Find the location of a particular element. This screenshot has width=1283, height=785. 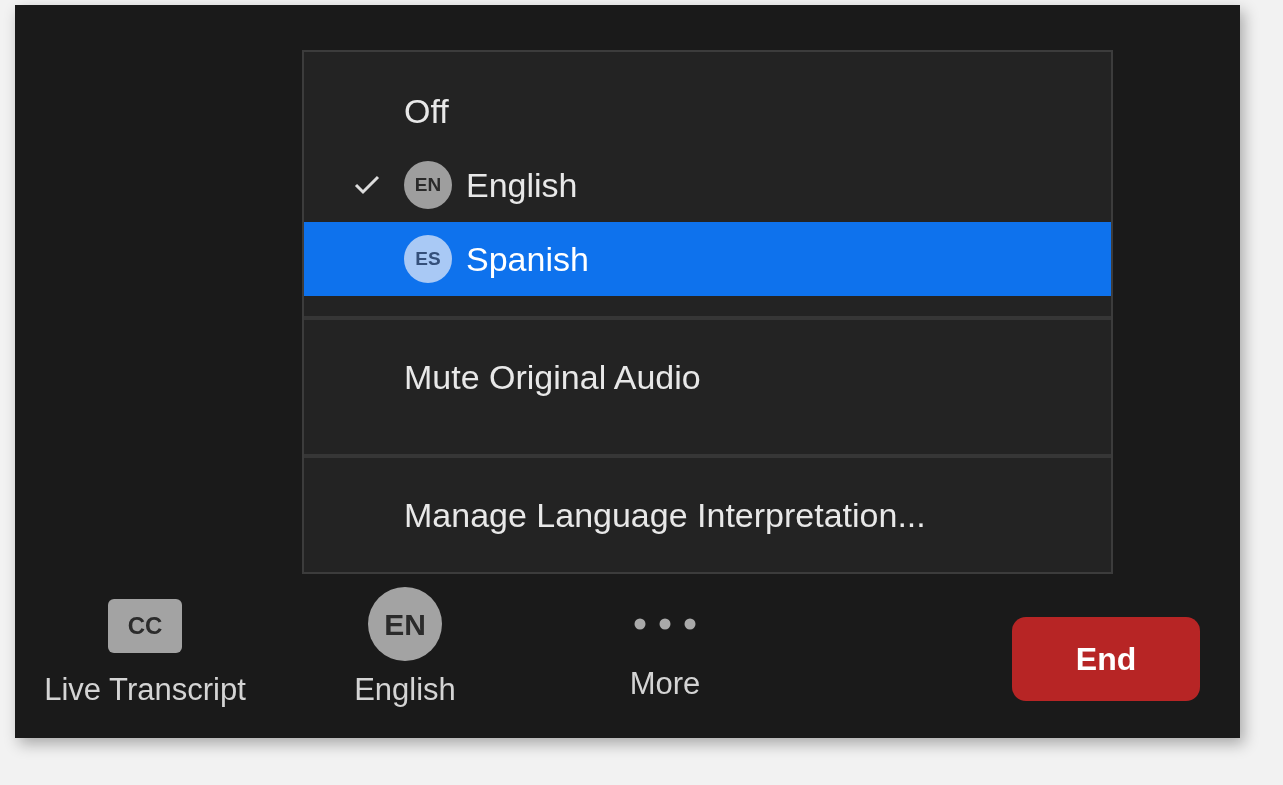

captions-icon: CC is located at coordinates (145, 626).